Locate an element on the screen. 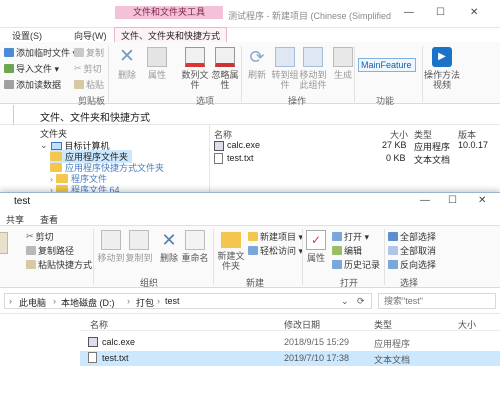 This screenshot has height=403, width=500. back-arrow-icon: › is located at coordinates (10, 301).